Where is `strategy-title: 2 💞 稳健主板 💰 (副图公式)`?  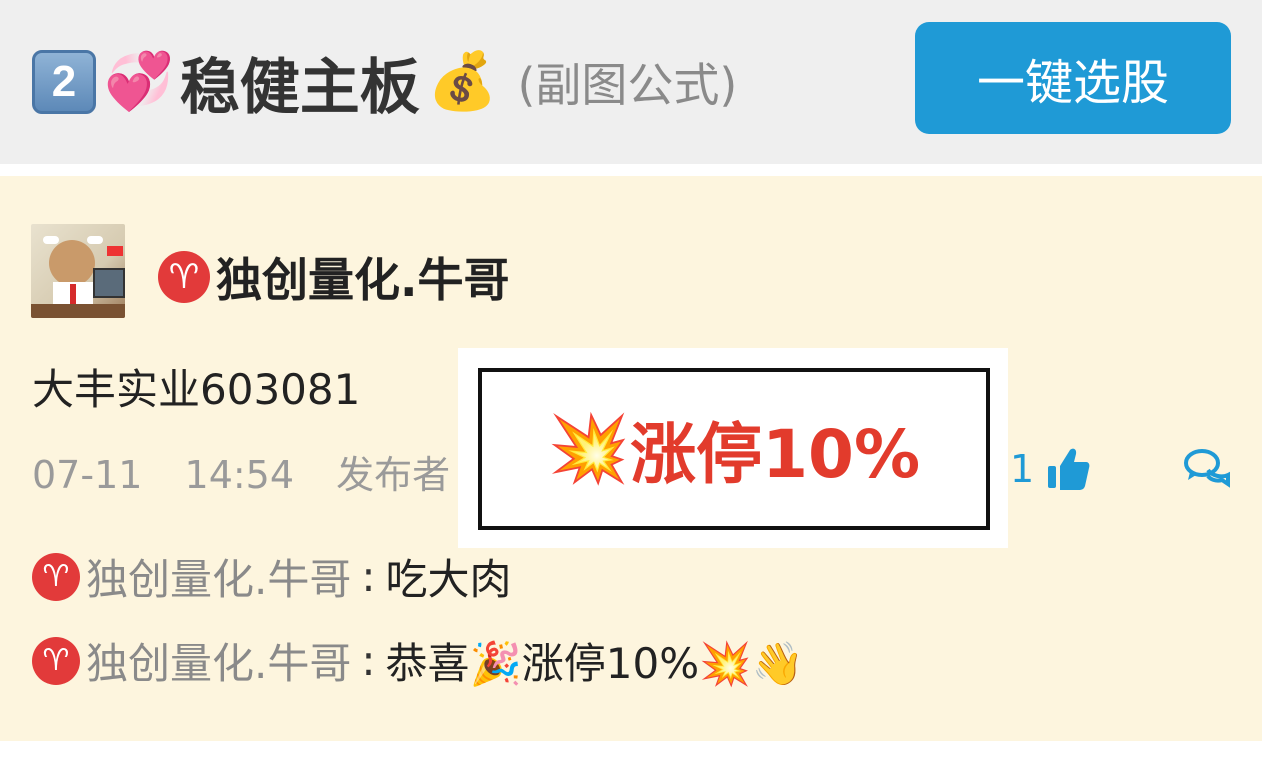 strategy-title: 2 💞 稳健主板 💰 (副图公式) is located at coordinates (384, 82).